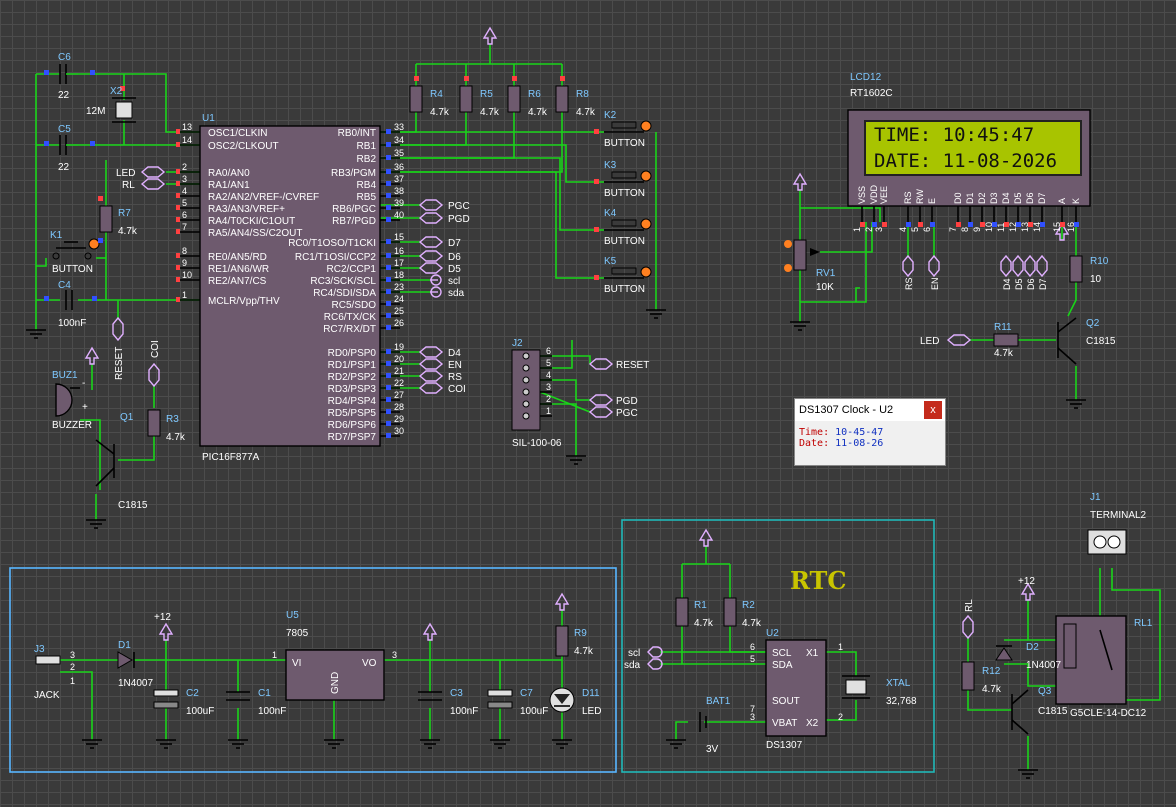 The image size is (1176, 807). Describe the element at coordinates (782, 653) in the screenshot. I see `u2-scl: SCL` at that location.